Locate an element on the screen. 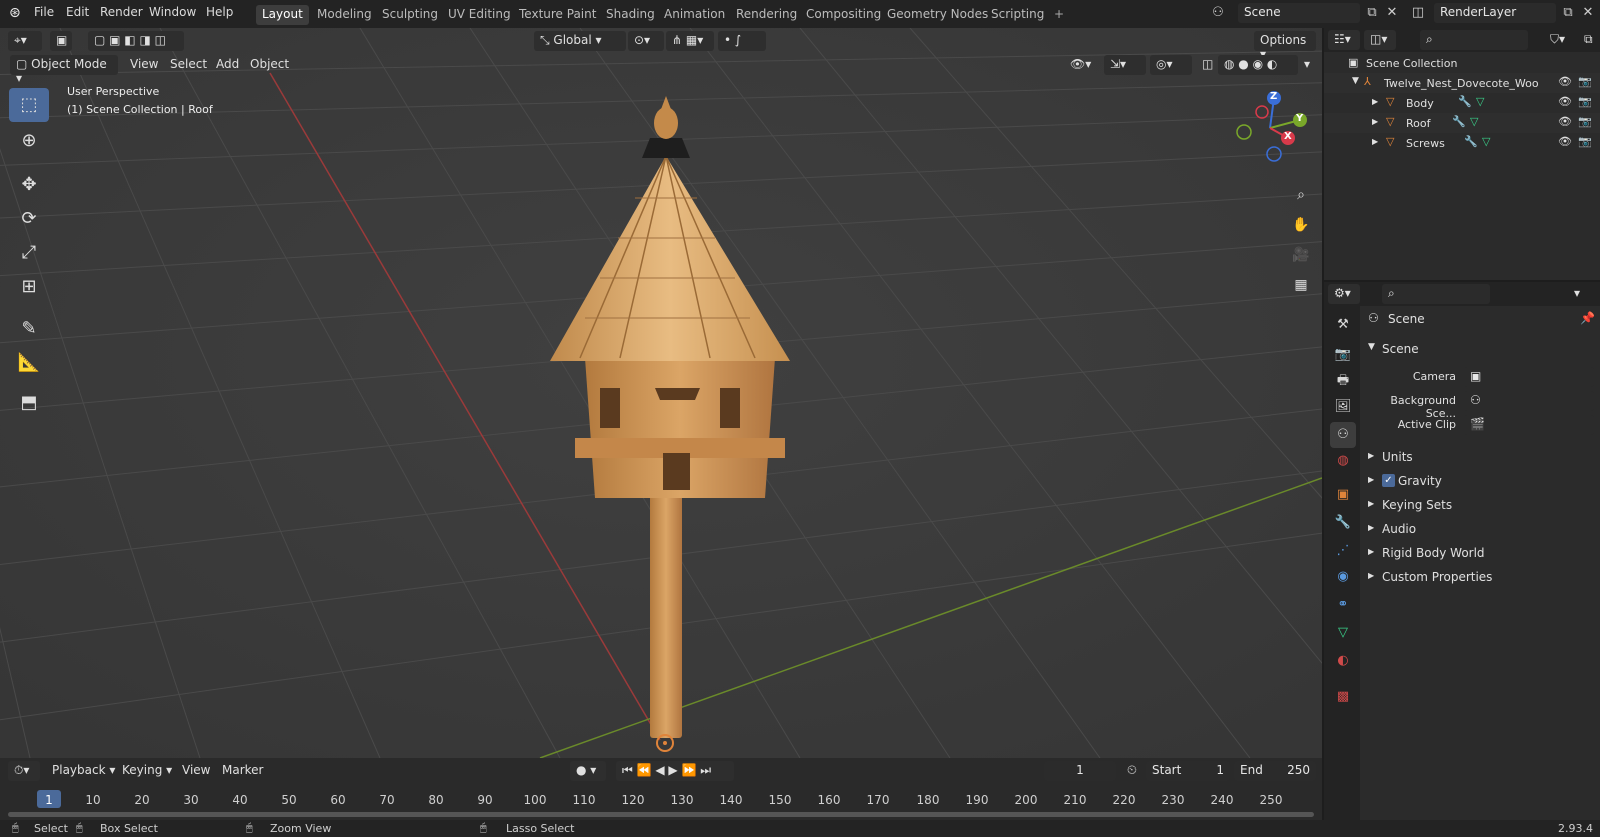  tab-texture-paint: Texture Paint is located at coordinates (557, 15).